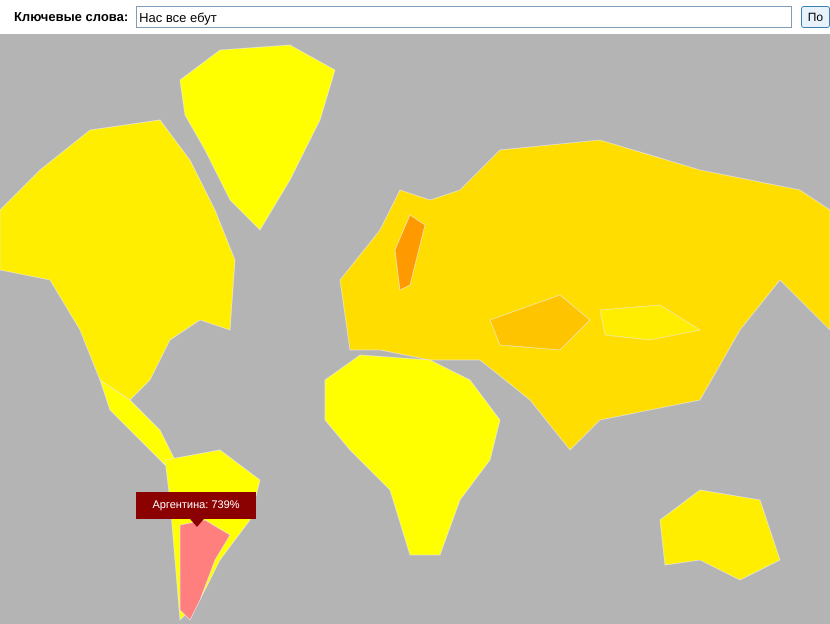 Image resolution: width=830 pixels, height=624 pixels. What do you see at coordinates (464, 17) in the screenshot?
I see `keywords-input: Нас все ебут` at bounding box center [464, 17].